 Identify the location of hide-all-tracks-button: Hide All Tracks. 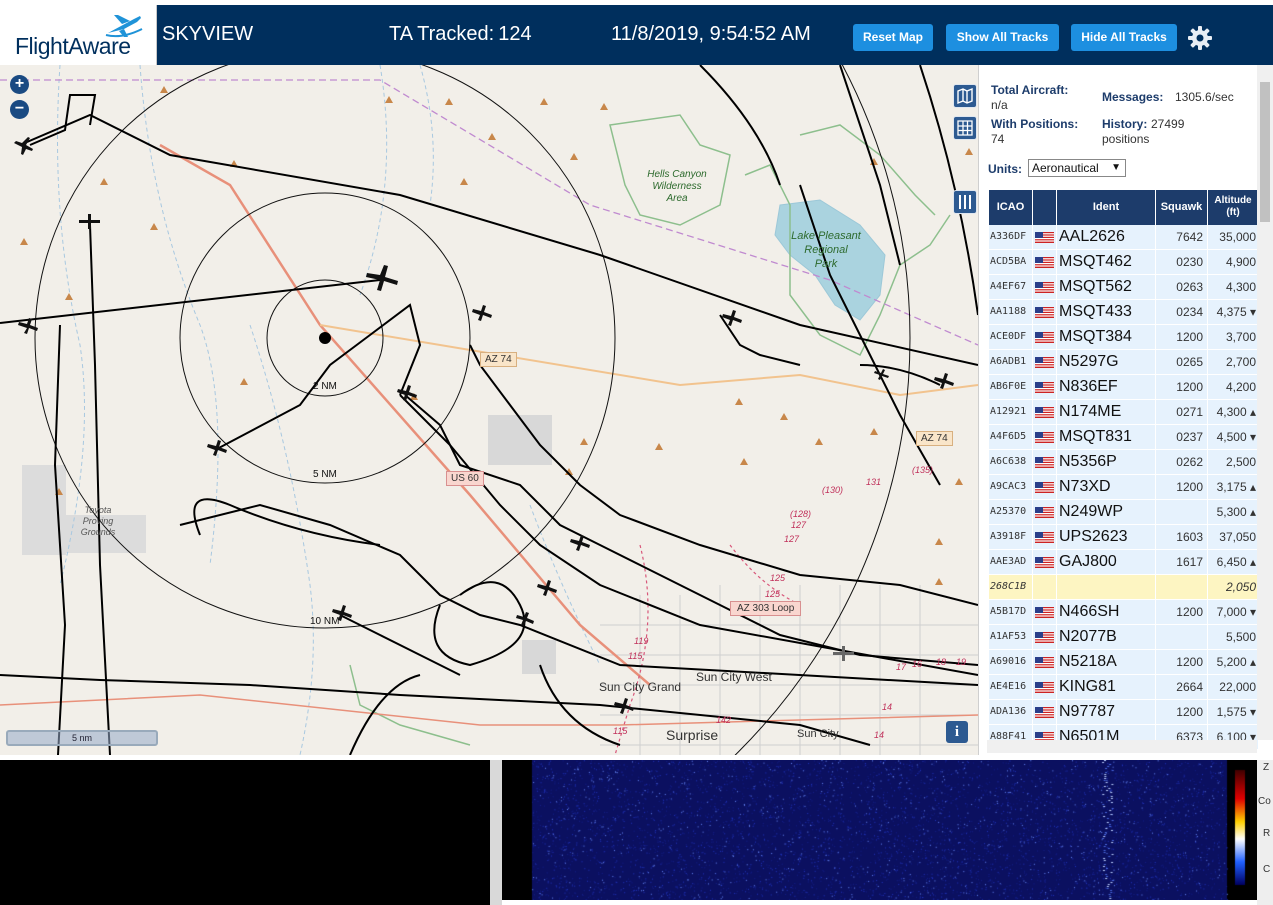
(1124, 37).